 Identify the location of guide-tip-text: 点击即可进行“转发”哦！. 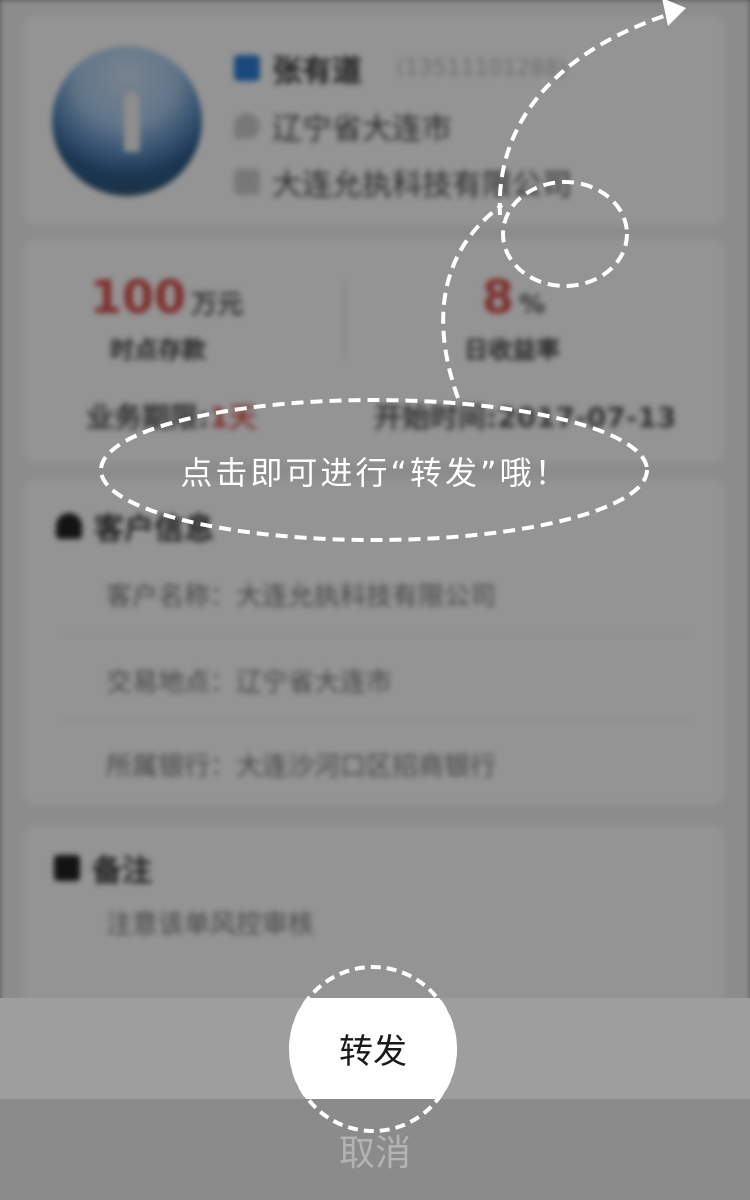
(375, 473).